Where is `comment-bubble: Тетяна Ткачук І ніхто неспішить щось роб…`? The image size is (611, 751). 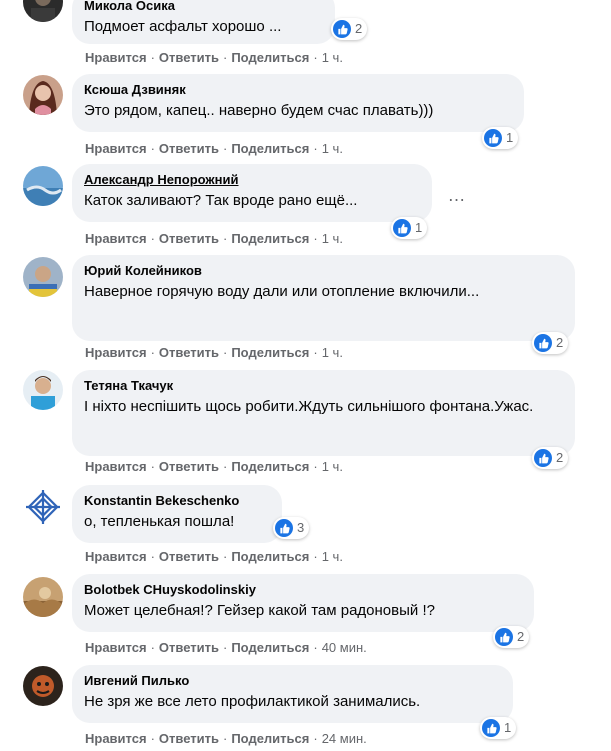 comment-bubble: Тетяна Ткачук І ніхто неспішить щось роб… is located at coordinates (323, 413).